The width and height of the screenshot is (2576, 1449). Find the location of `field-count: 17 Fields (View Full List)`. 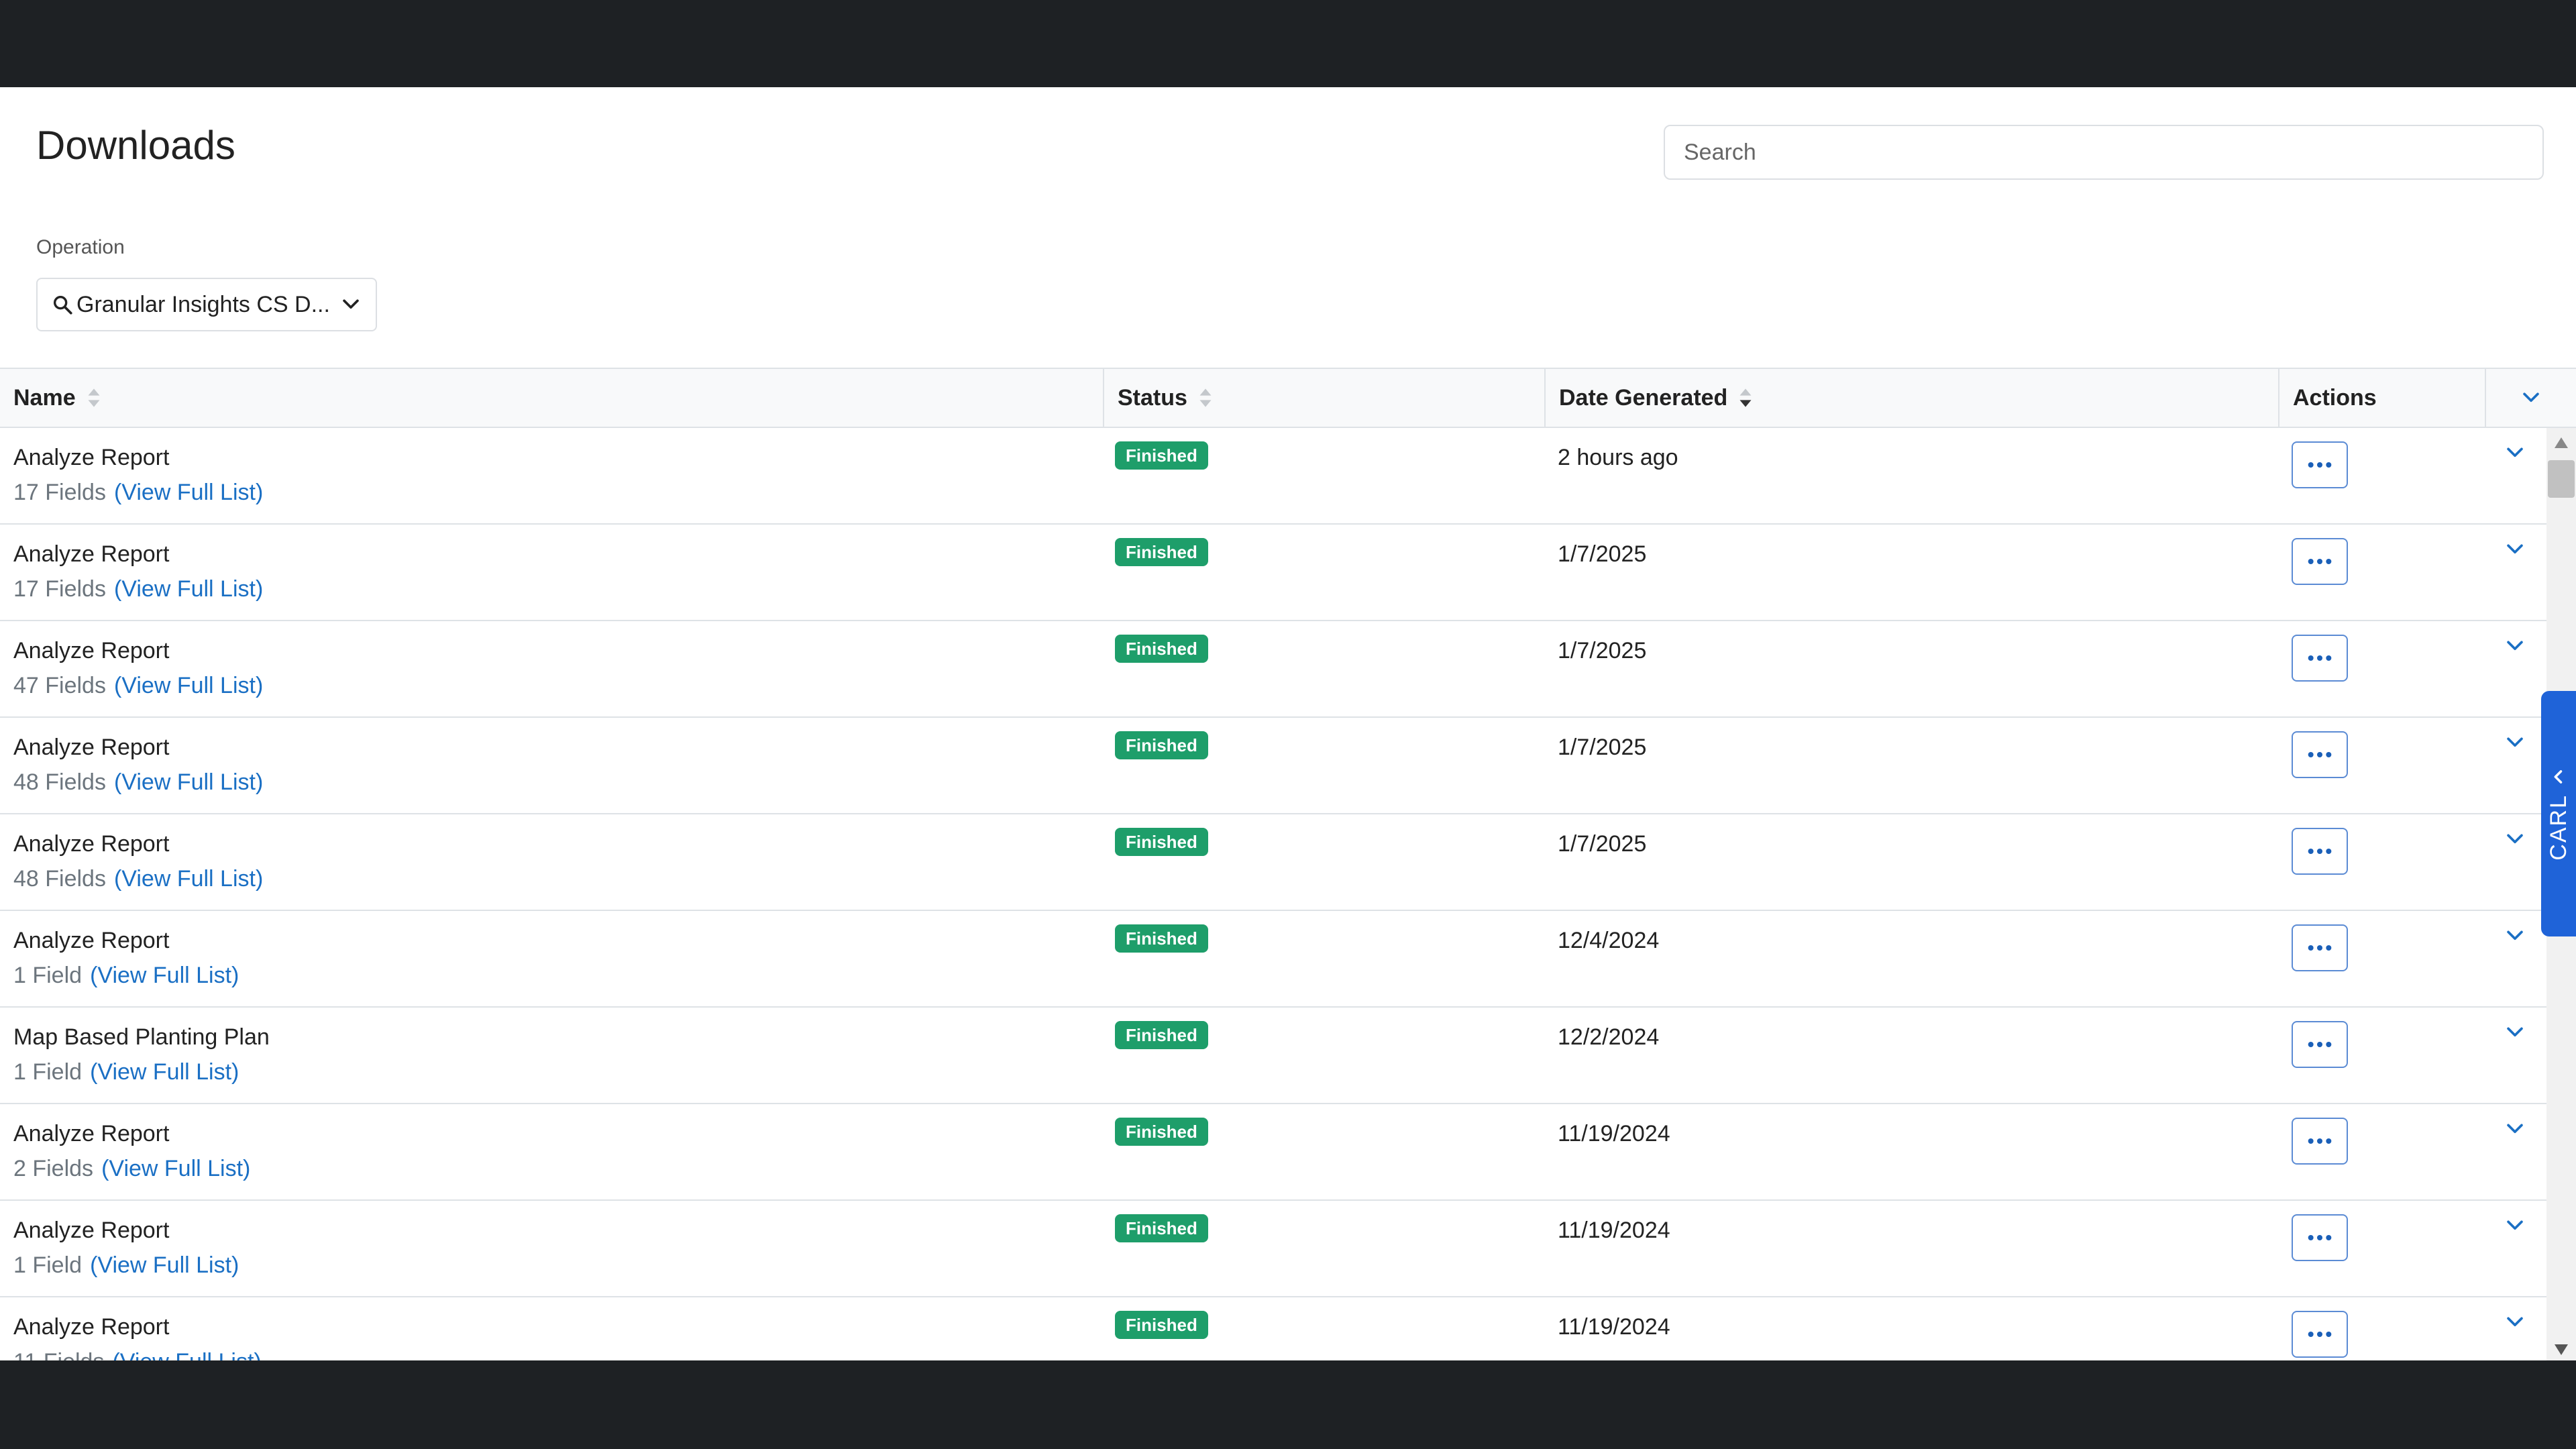

field-count: 17 Fields (View Full List) is located at coordinates (138, 589).